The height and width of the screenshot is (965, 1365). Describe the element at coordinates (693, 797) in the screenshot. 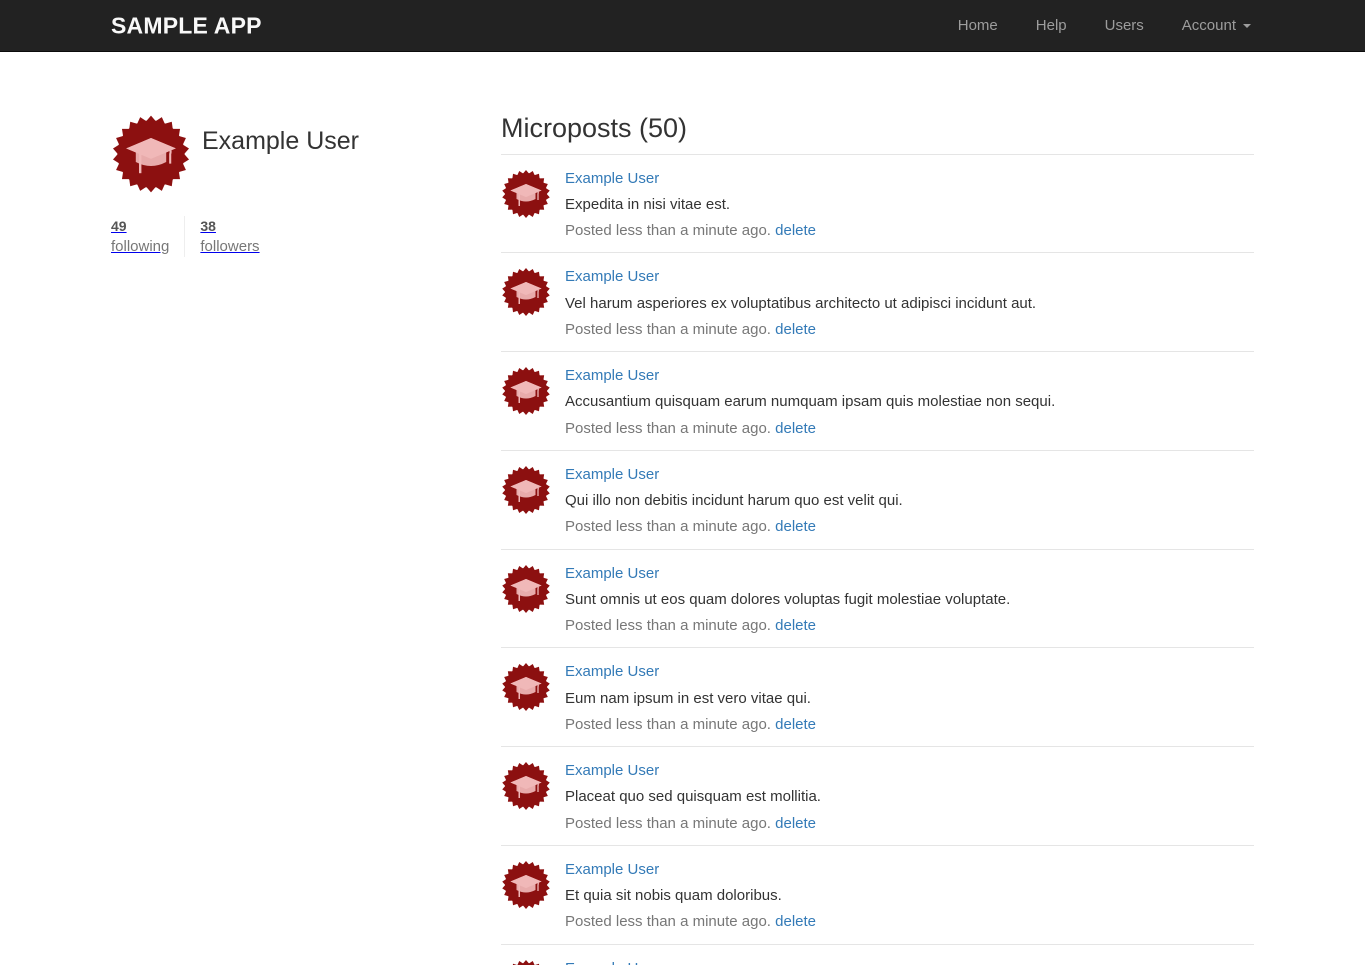

I see `micropost-content: Placeat quo sed quisquam est mollitia.` at that location.